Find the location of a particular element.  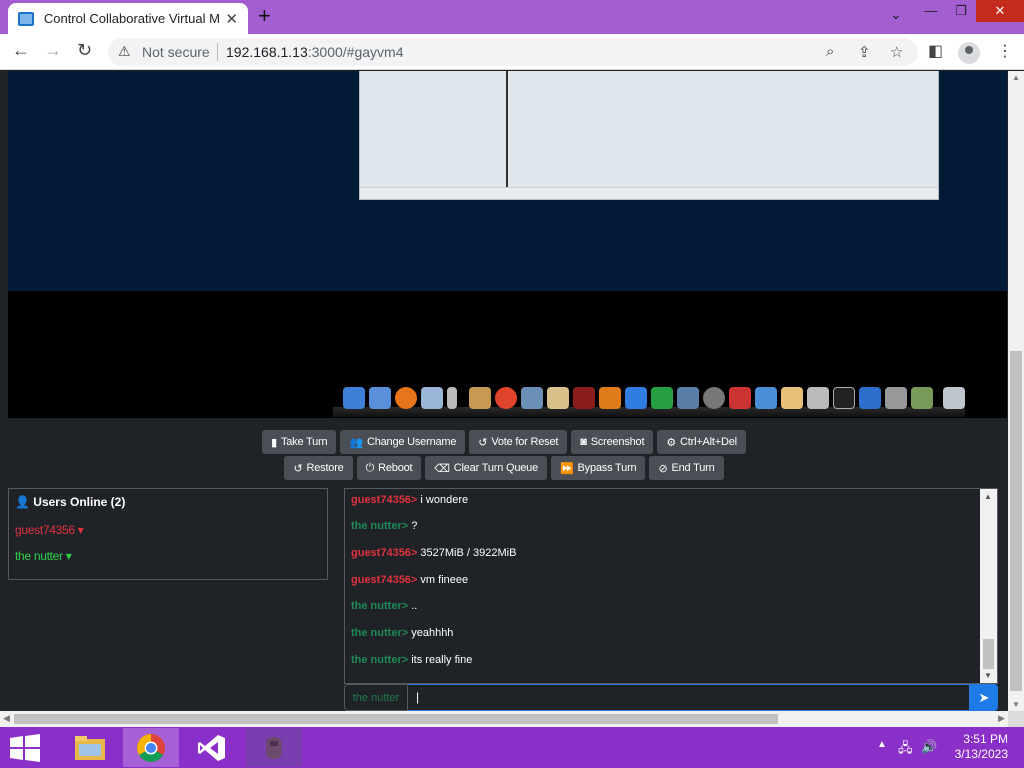

mail-icon is located at coordinates (432, 398).